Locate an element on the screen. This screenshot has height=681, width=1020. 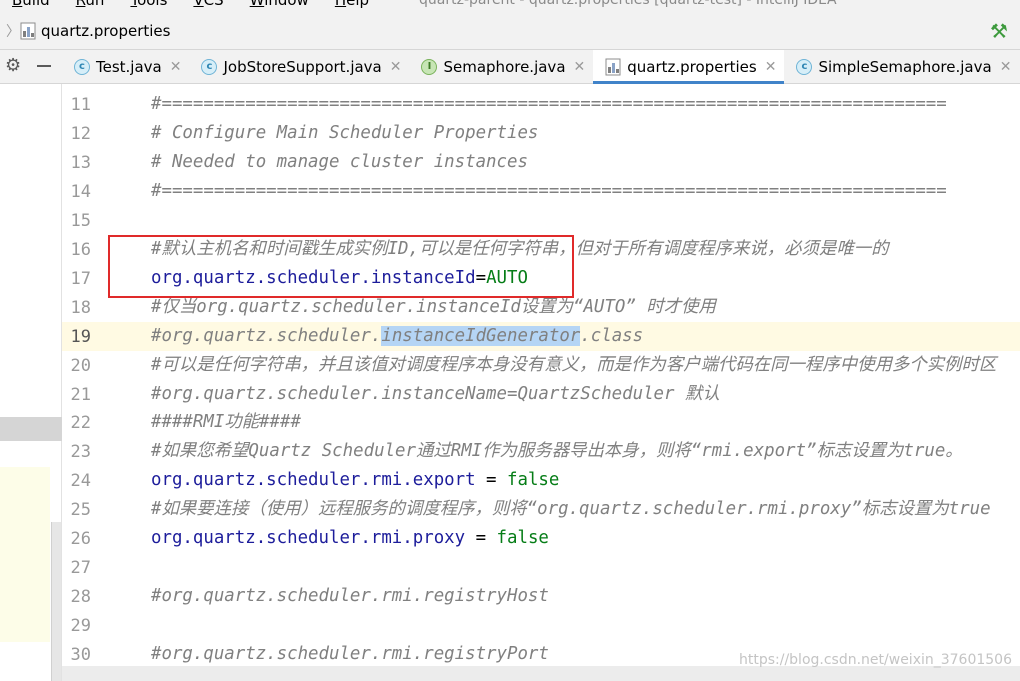
code-text: org.quartz.scheduler.rmi.export = false is located at coordinates (355, 480).